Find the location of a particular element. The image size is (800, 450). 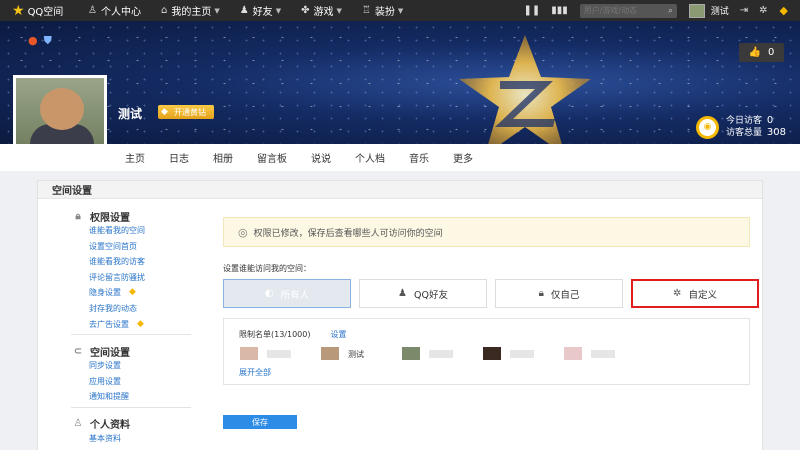

profile-tab: 个人档 is located at coordinates (370, 157).